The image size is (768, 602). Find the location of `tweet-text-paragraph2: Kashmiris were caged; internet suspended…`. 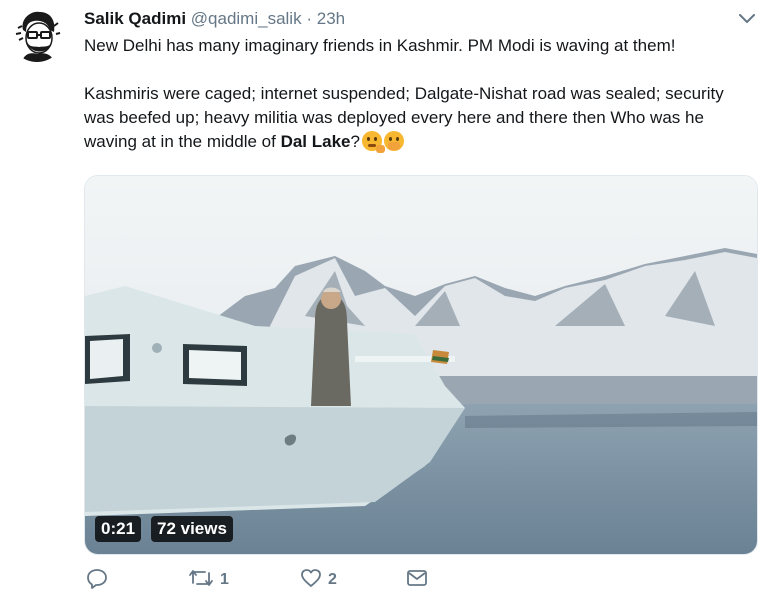

tweet-text-paragraph2: Kashmiris were caged; internet suspended… is located at coordinates (420, 118).